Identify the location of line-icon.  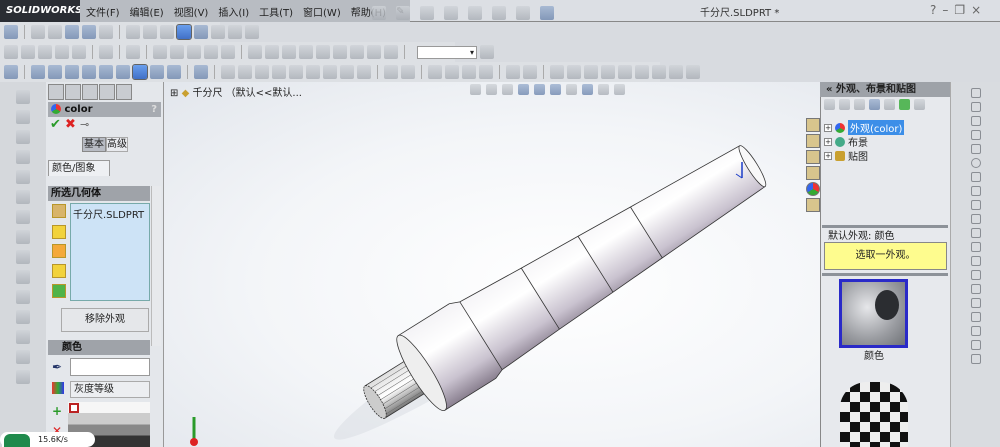
(975, 121).